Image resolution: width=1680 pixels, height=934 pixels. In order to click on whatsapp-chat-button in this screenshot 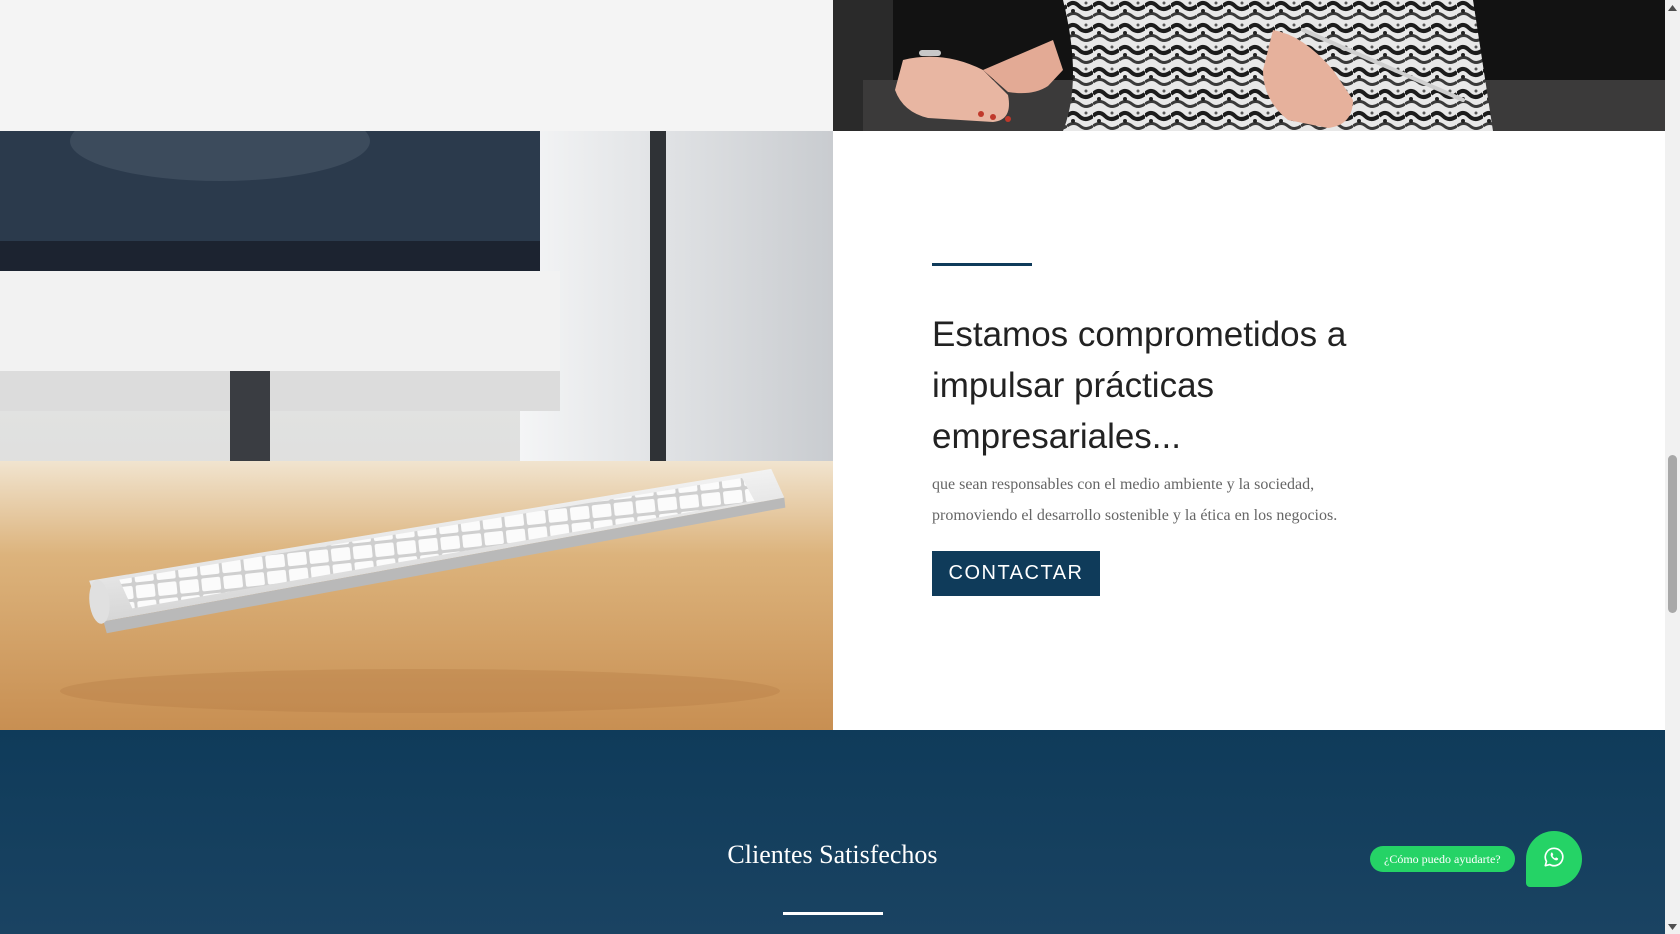, I will do `click(1554, 859)`.